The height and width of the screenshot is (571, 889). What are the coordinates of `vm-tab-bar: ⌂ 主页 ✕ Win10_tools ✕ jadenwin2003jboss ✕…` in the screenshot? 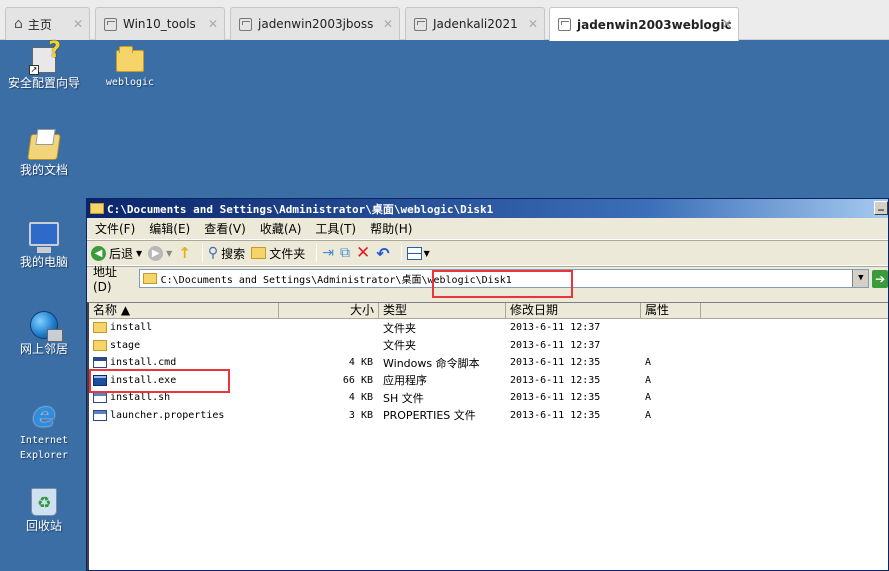 It's located at (444, 20).